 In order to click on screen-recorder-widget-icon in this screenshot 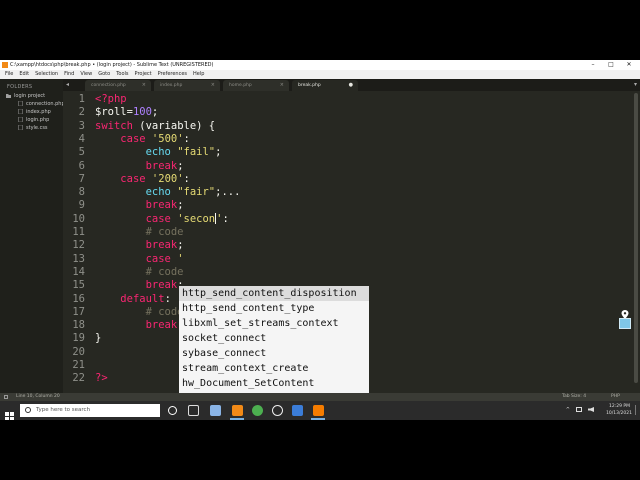, I will do `click(625, 323)`.